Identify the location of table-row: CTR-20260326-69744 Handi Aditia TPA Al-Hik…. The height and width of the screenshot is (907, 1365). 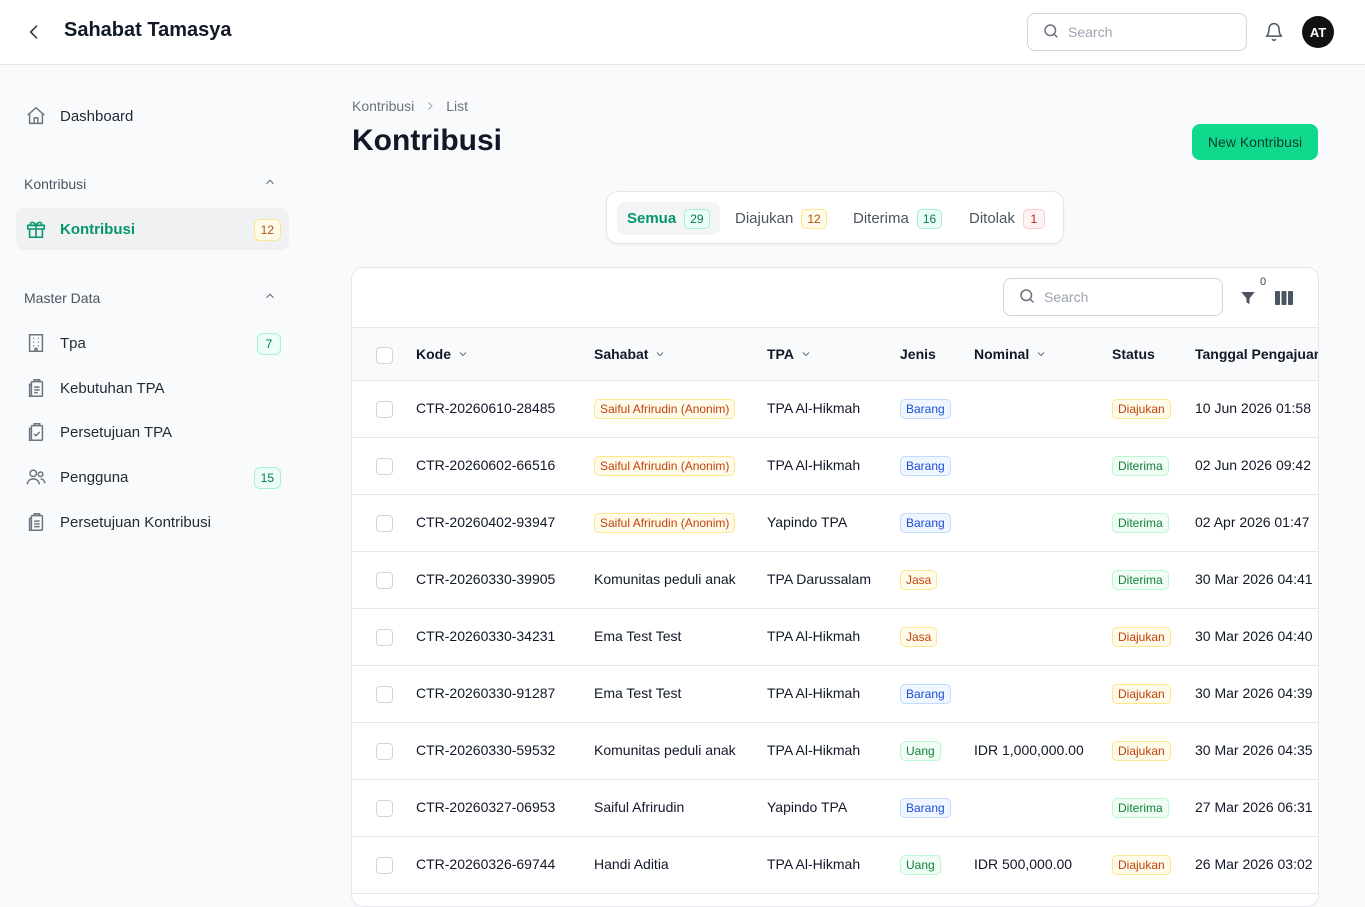
(835, 865).